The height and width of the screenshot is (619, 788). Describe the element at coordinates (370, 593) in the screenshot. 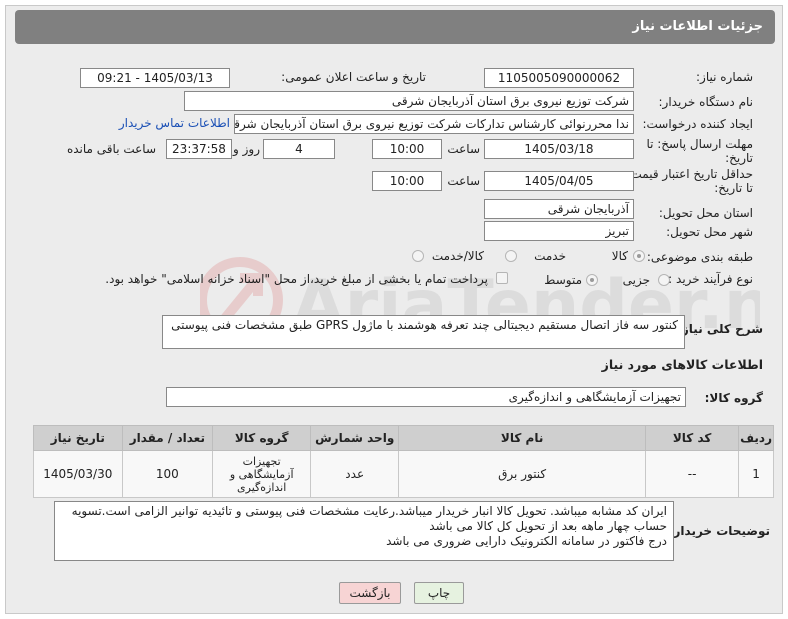

I see `back-button: بازگشت` at that location.